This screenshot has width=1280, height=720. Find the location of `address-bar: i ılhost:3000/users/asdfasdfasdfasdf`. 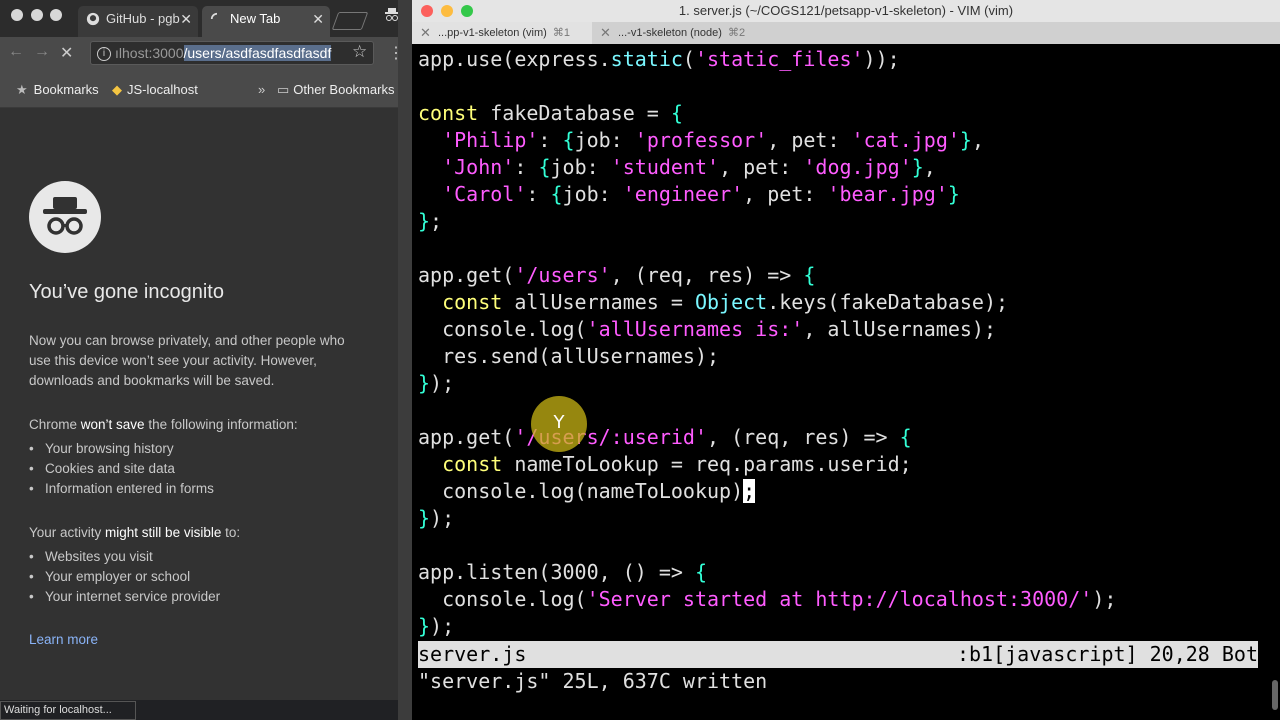

address-bar: i ılhost:3000/users/asdfasdfasdfasdf is located at coordinates (232, 53).